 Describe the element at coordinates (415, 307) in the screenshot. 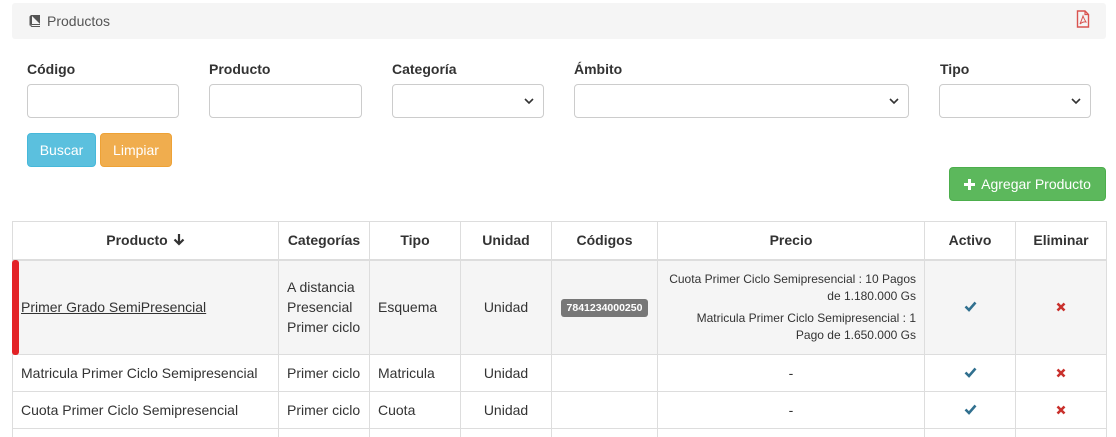

I see `tipo-cell: Esquema` at that location.